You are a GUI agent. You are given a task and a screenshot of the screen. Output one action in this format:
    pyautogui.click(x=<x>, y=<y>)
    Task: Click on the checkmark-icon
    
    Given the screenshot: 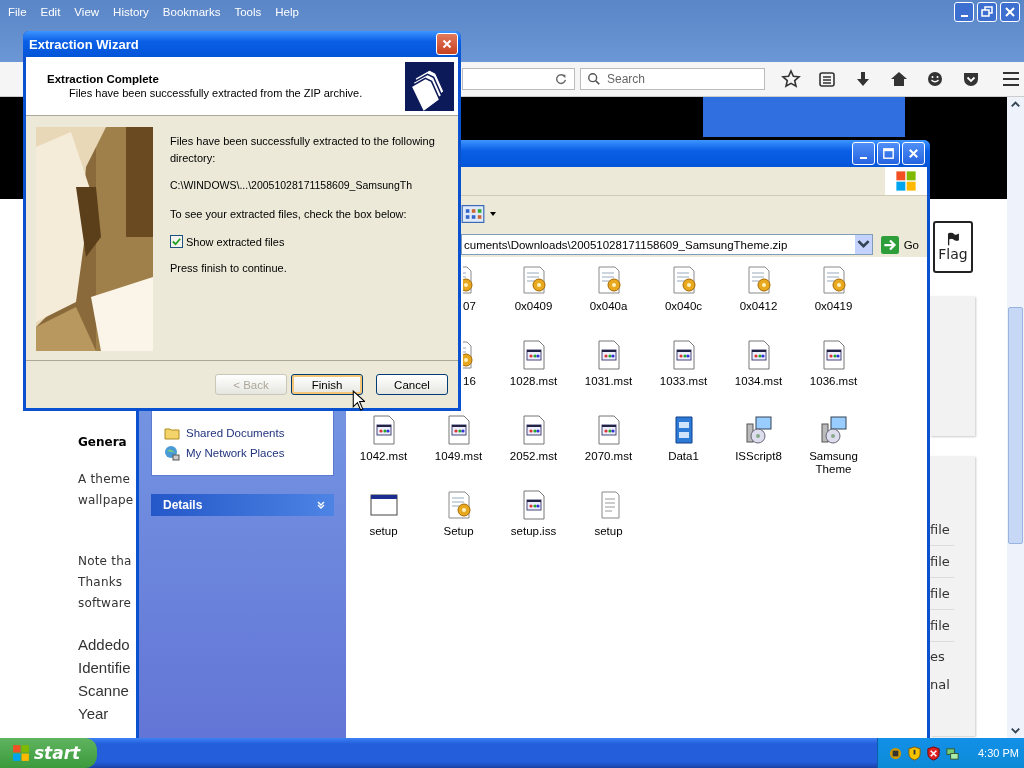 What is the action you would take?
    pyautogui.click(x=176, y=241)
    